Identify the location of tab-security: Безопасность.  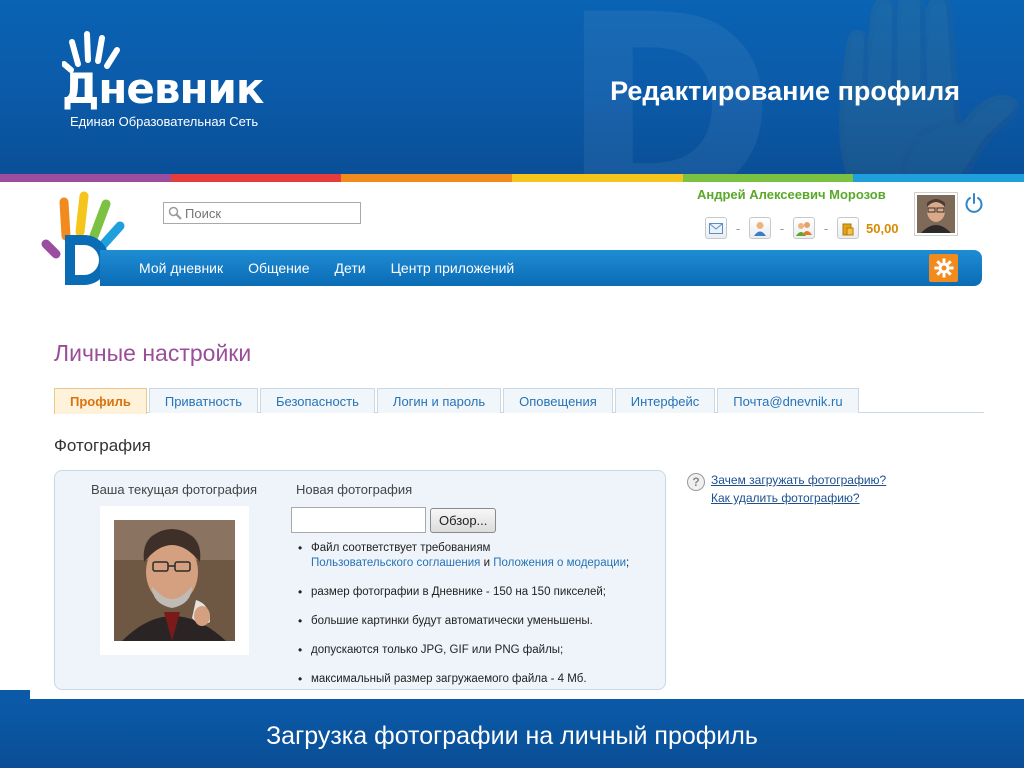
(317, 400).